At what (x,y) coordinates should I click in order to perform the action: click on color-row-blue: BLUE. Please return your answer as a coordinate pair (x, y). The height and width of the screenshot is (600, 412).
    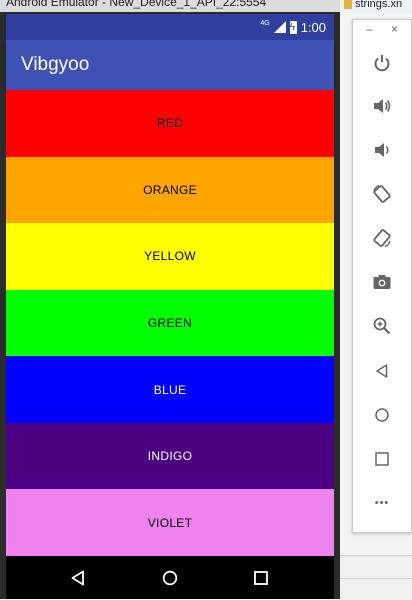
    Looking at the image, I should click on (170, 389).